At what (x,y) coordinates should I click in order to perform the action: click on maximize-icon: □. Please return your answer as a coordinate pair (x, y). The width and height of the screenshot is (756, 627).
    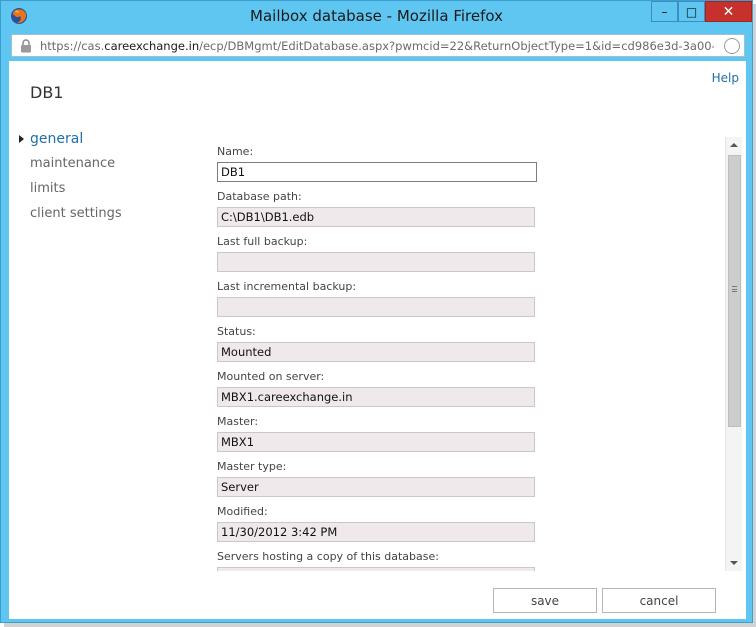
    Looking at the image, I should click on (691, 11).